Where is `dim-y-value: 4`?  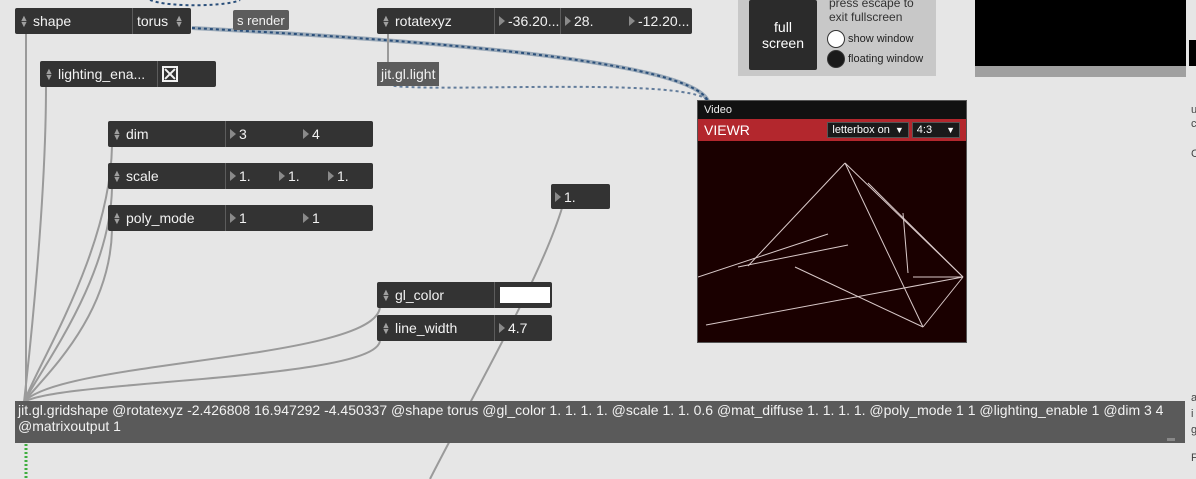 dim-y-value: 4 is located at coordinates (316, 134).